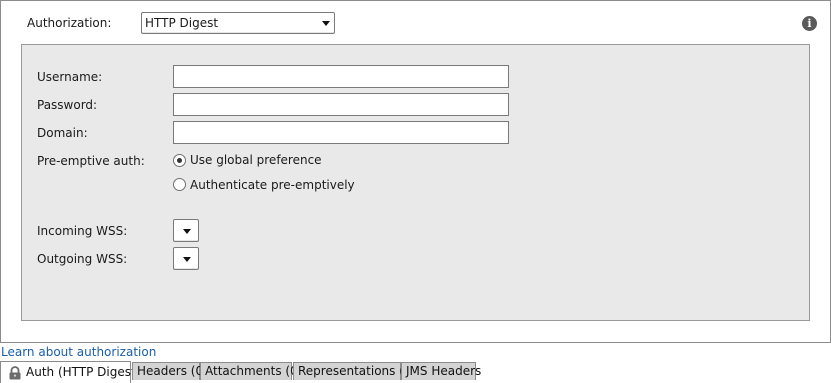  I want to click on tab-headers-label: Headers (0), so click(172, 371).